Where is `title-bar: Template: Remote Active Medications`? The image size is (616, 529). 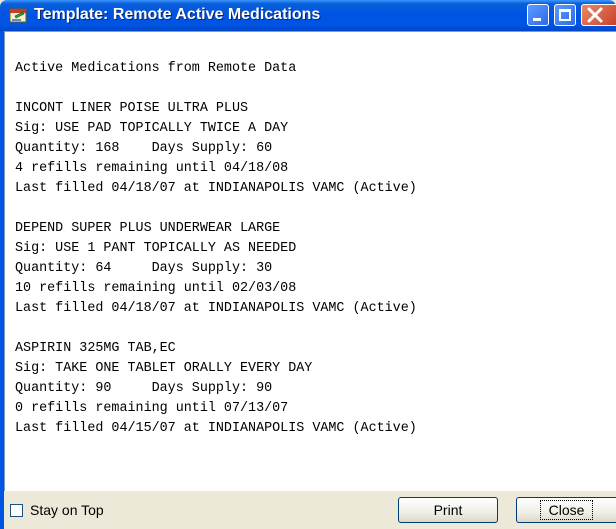
title-bar: Template: Remote Active Medications is located at coordinates (308, 15).